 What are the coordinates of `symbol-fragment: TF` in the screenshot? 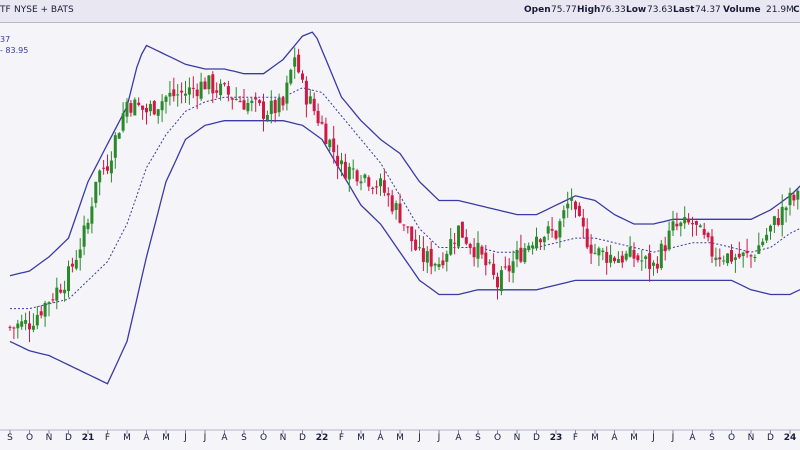 It's located at (5, 10).